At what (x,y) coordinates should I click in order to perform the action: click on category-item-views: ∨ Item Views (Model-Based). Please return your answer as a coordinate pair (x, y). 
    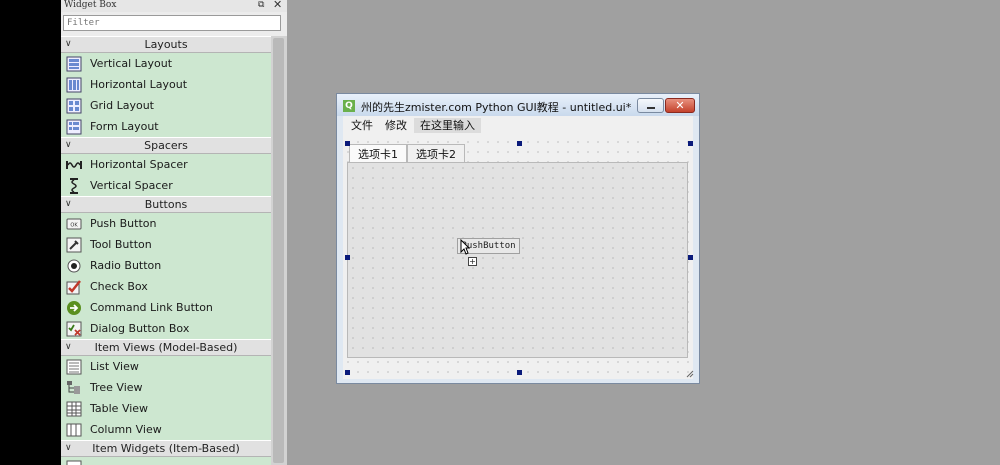
    Looking at the image, I should click on (166, 347).